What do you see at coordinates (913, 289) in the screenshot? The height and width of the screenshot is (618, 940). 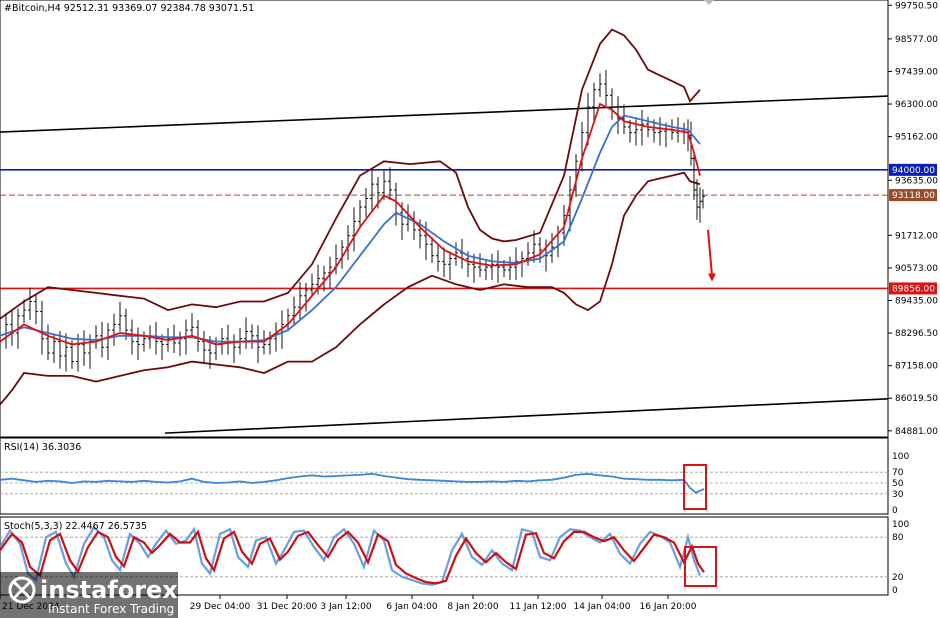 I see `level-badge-label: 89856.00` at bounding box center [913, 289].